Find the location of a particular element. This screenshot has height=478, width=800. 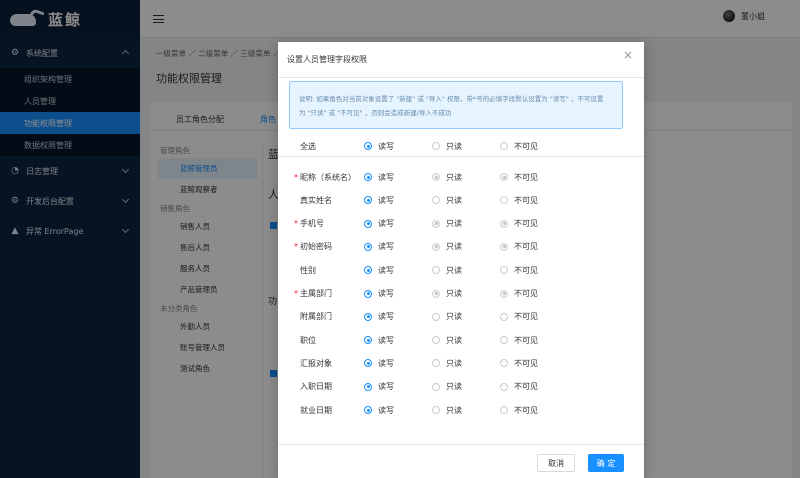

field-label-text: 职位 is located at coordinates (308, 340).